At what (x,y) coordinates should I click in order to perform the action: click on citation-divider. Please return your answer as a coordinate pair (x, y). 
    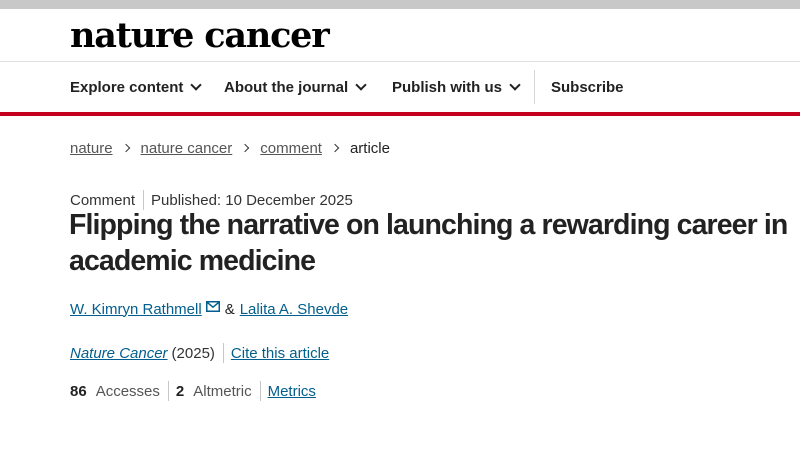
    Looking at the image, I should click on (223, 353).